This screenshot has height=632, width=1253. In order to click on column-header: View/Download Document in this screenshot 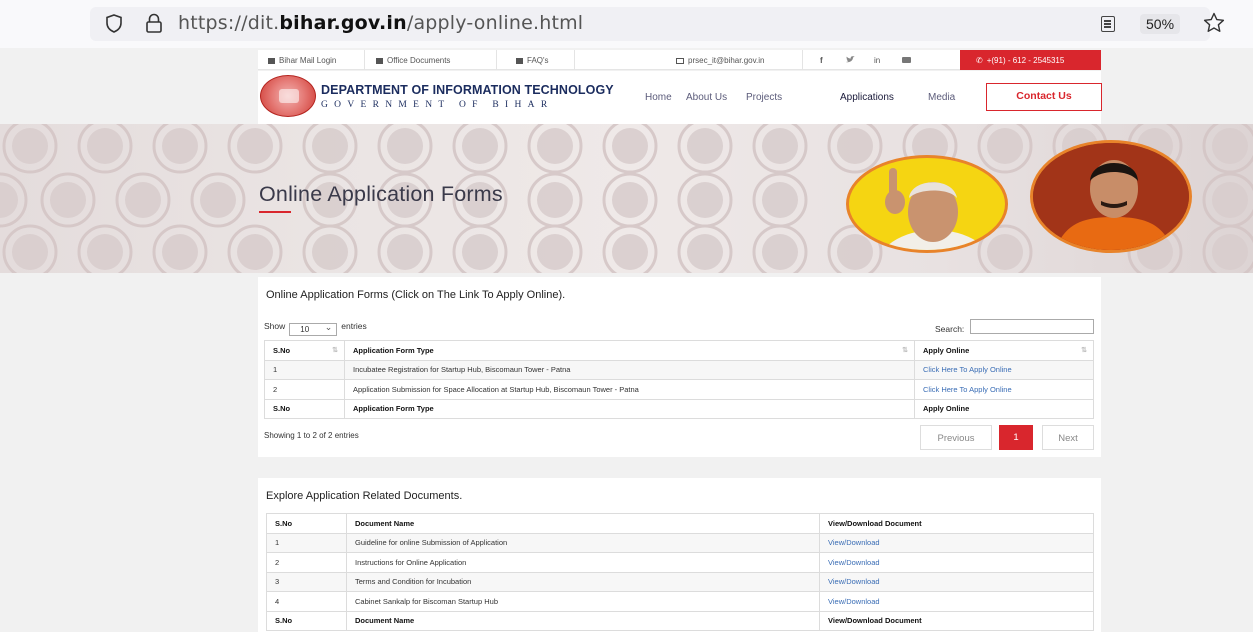, I will do `click(956, 523)`.